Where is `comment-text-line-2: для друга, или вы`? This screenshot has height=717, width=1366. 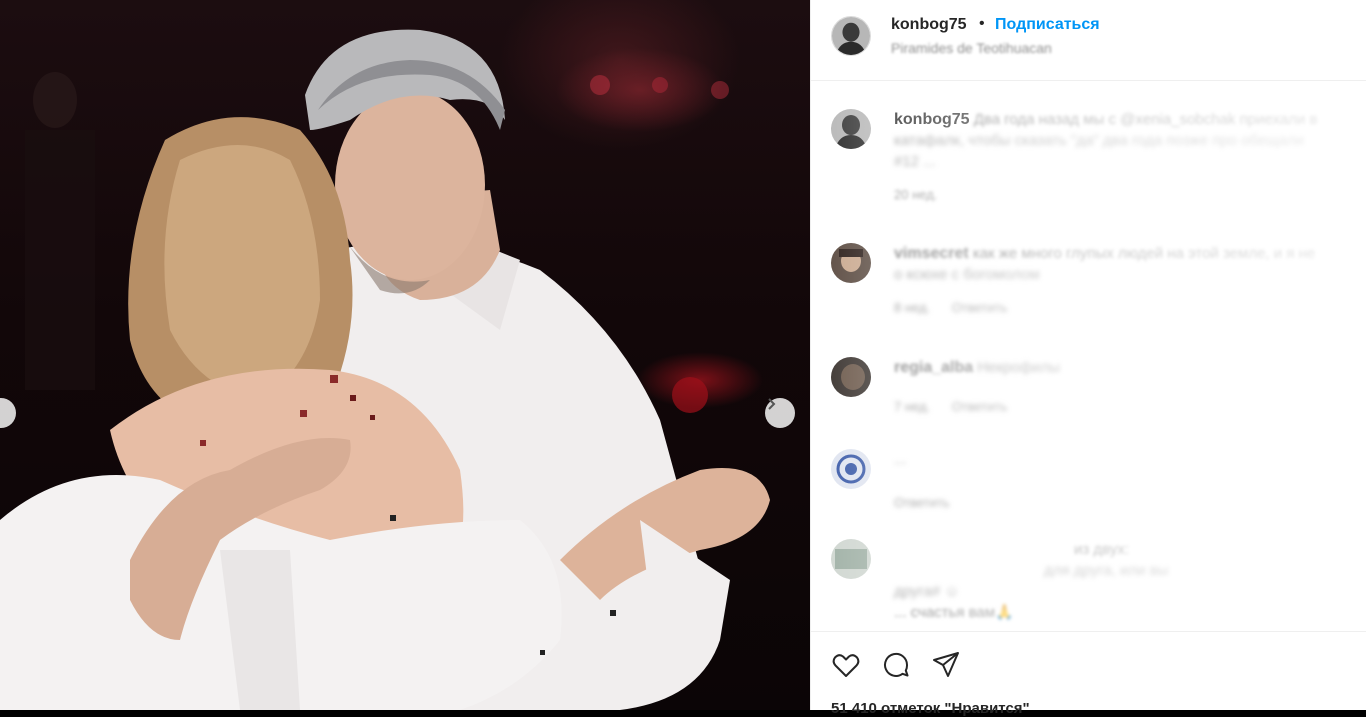 comment-text-line-2: для друга, или вы is located at coordinates (1106, 570).